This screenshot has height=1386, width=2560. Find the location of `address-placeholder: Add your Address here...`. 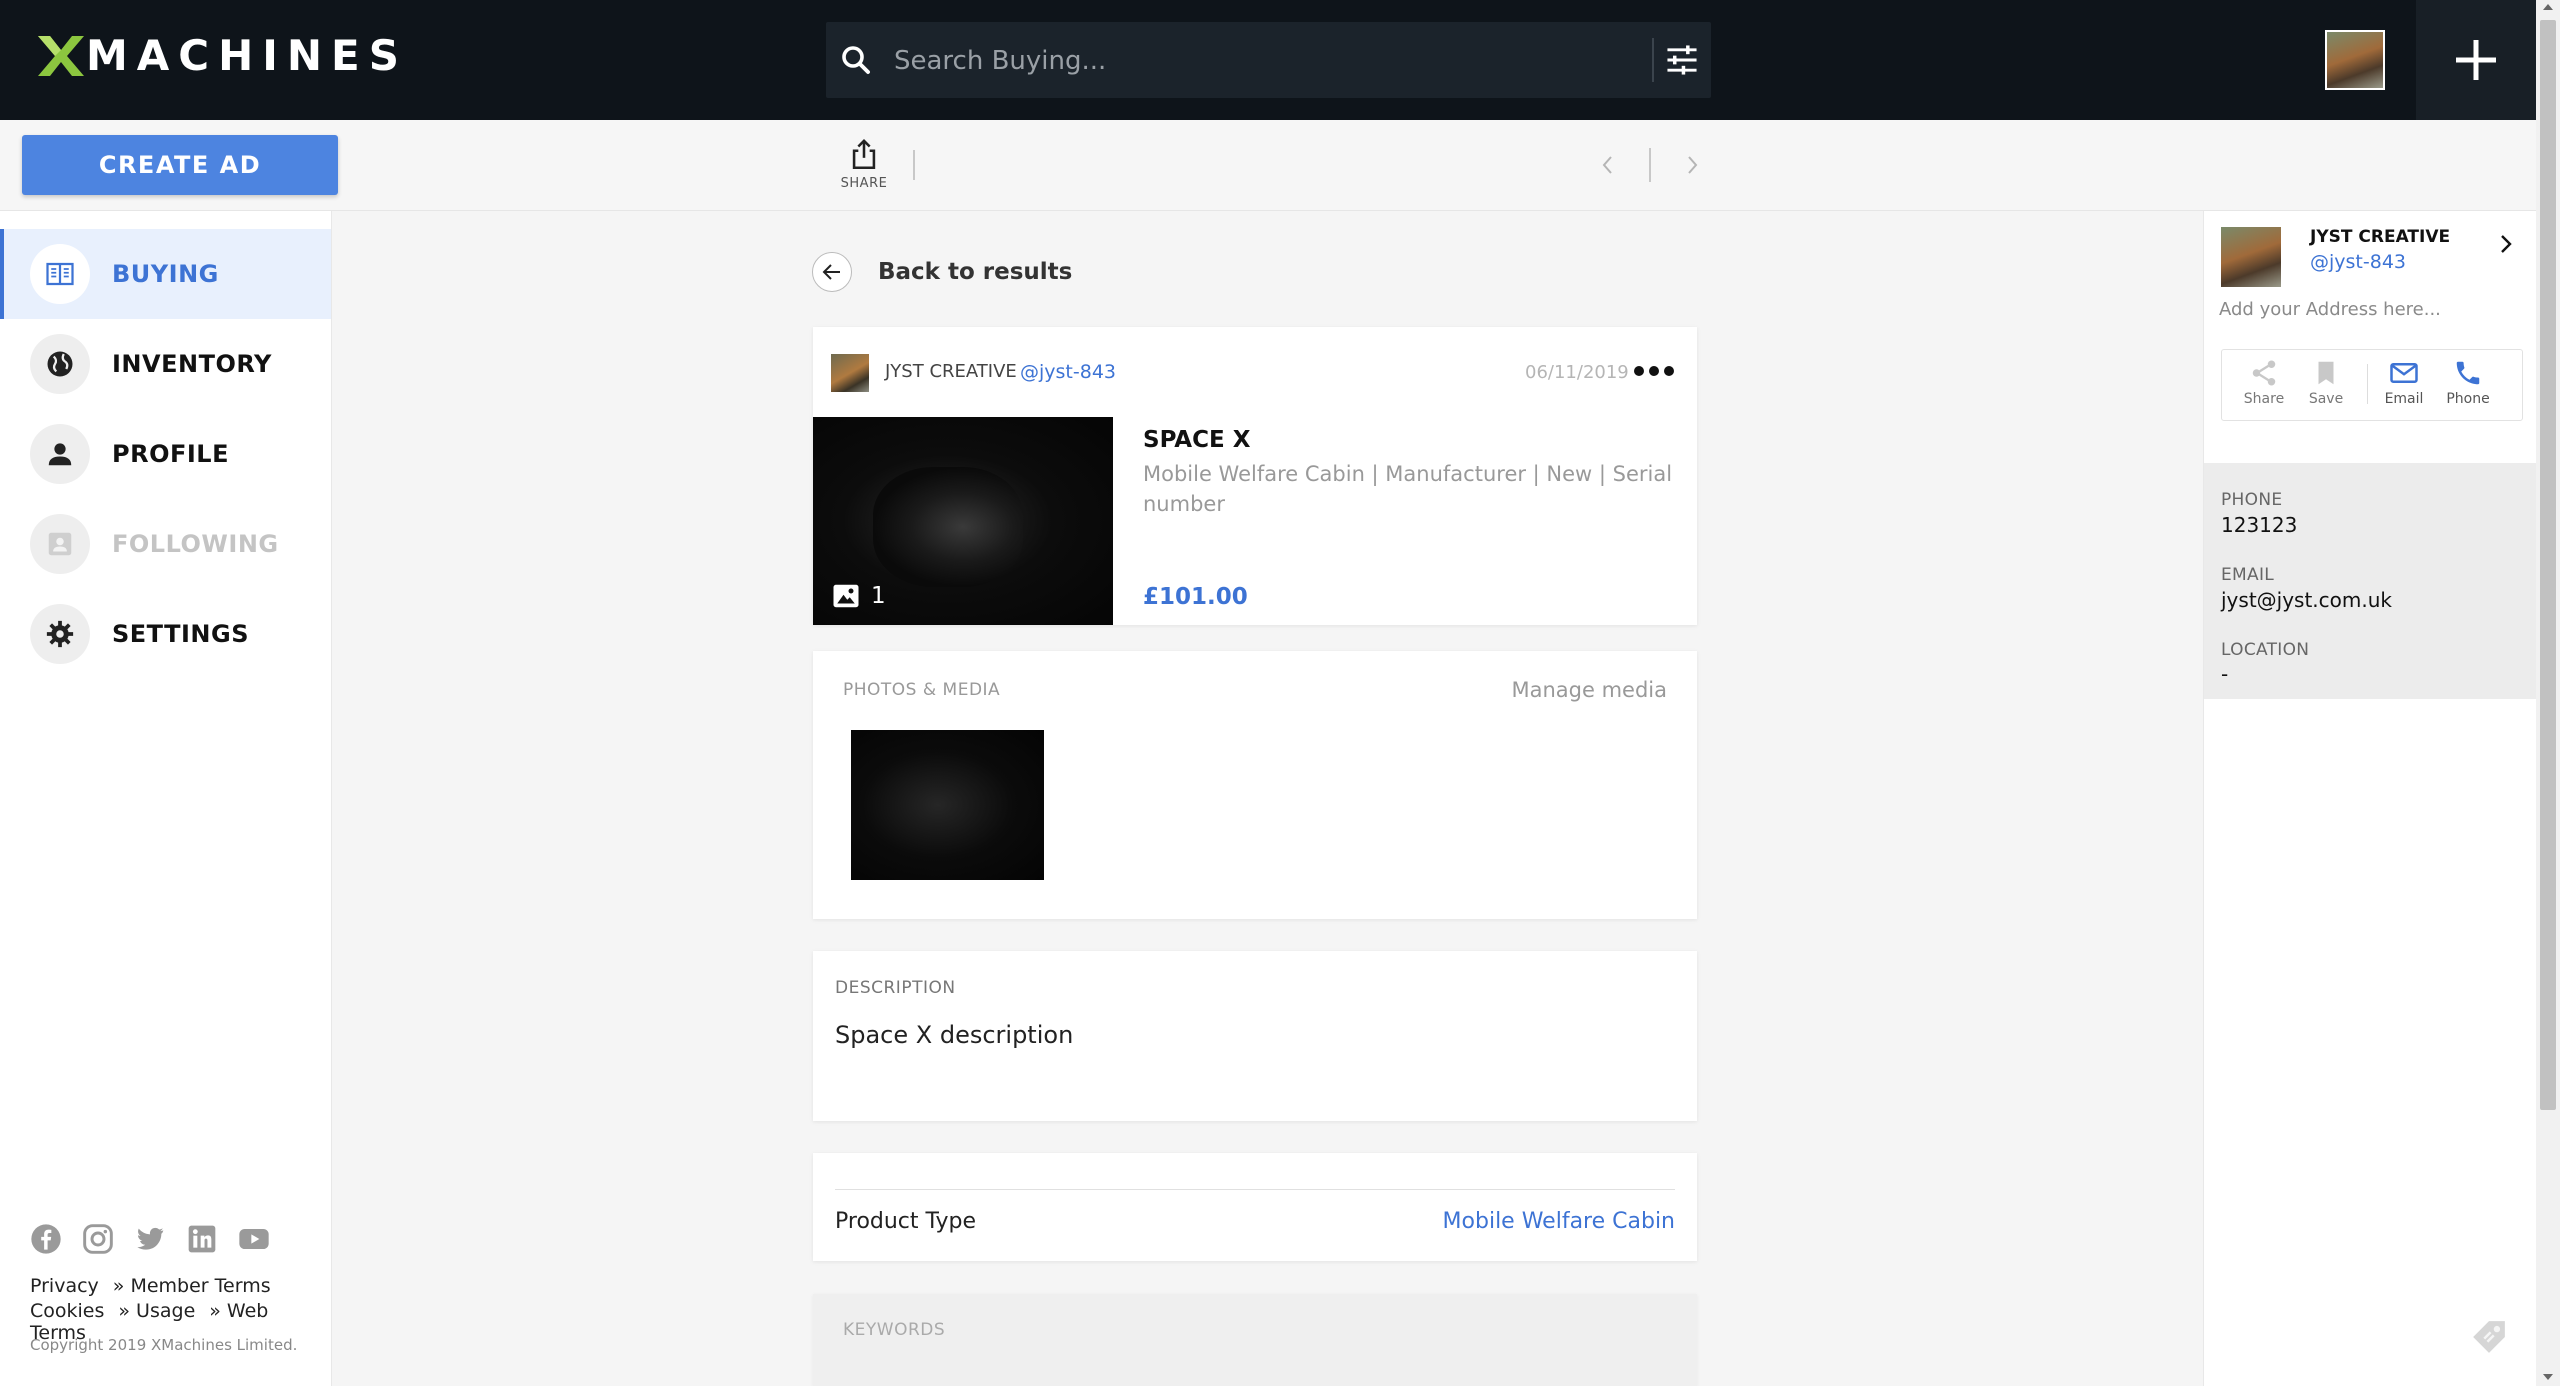

address-placeholder: Add your Address here... is located at coordinates (2330, 309).